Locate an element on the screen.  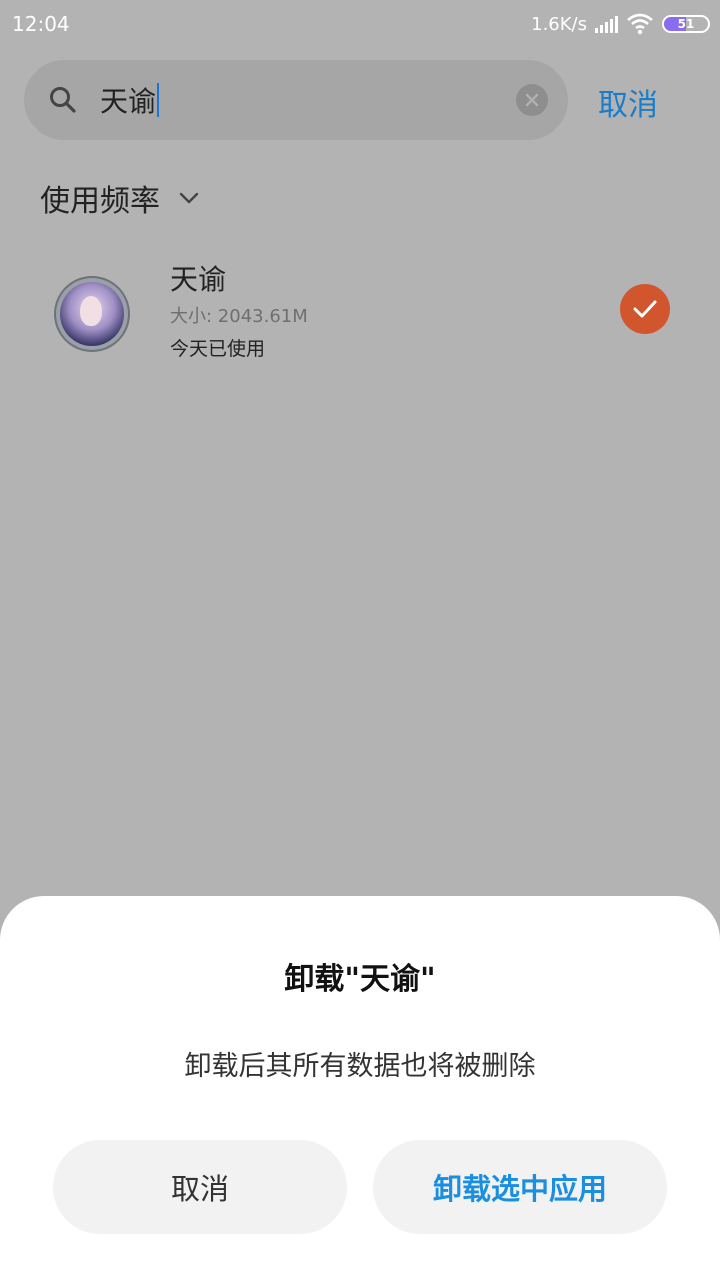
battery-level: 51 is located at coordinates (686, 24).